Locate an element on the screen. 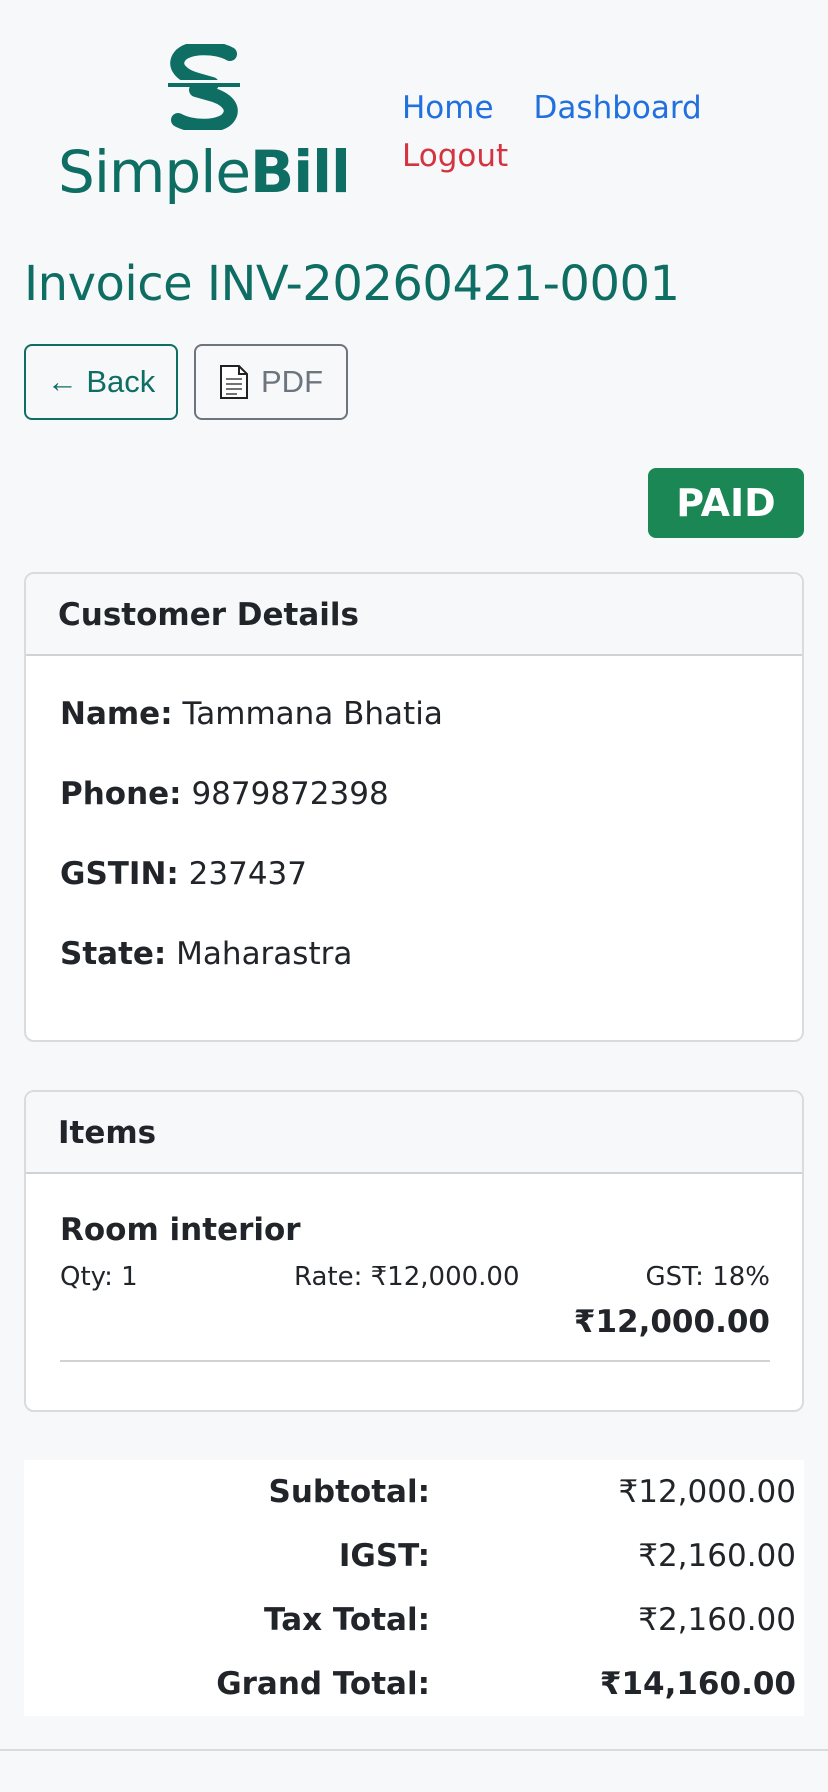 The width and height of the screenshot is (828, 1792). customer-state-value: Maharastra is located at coordinates (264, 954).